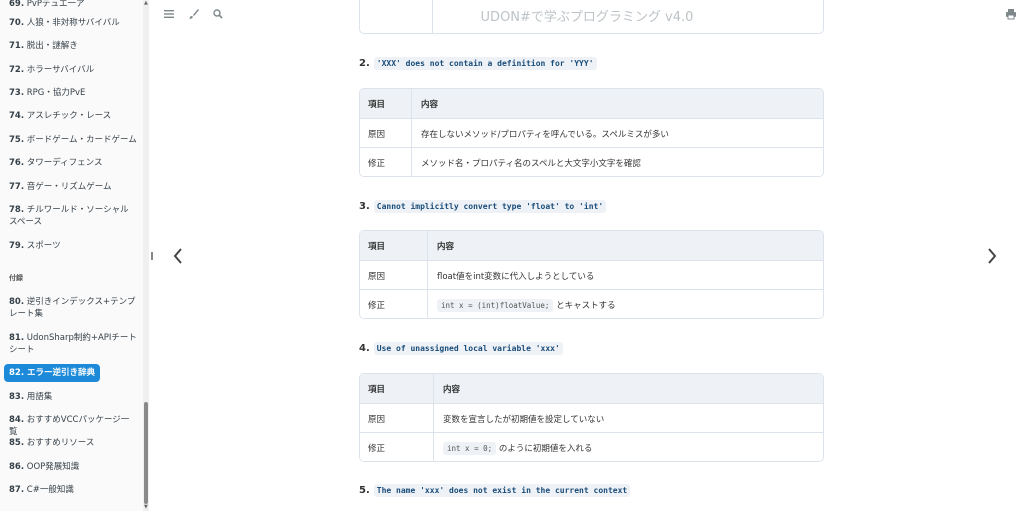 The height and width of the screenshot is (511, 1024). I want to click on sidebar-item-80: 80. 逆引きインデックス+テンプ レート集, so click(73, 308).